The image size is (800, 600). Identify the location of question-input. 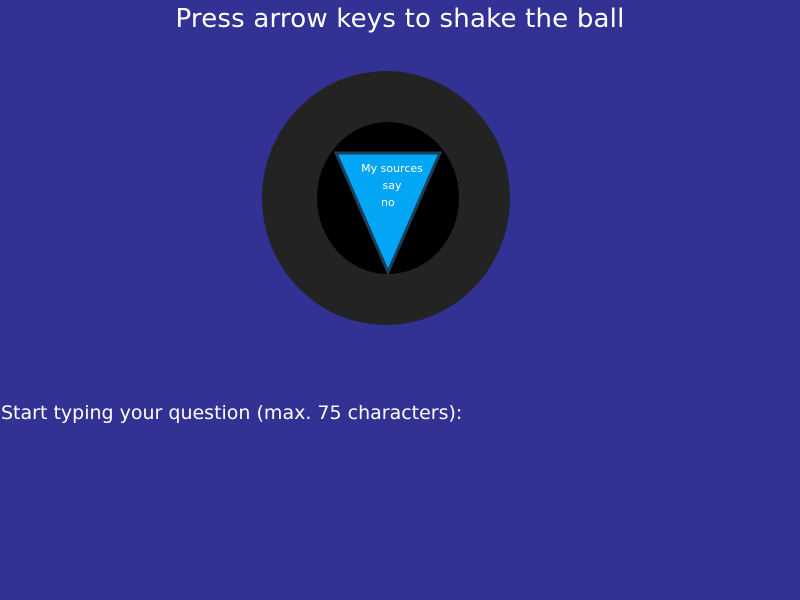
(400, 445).